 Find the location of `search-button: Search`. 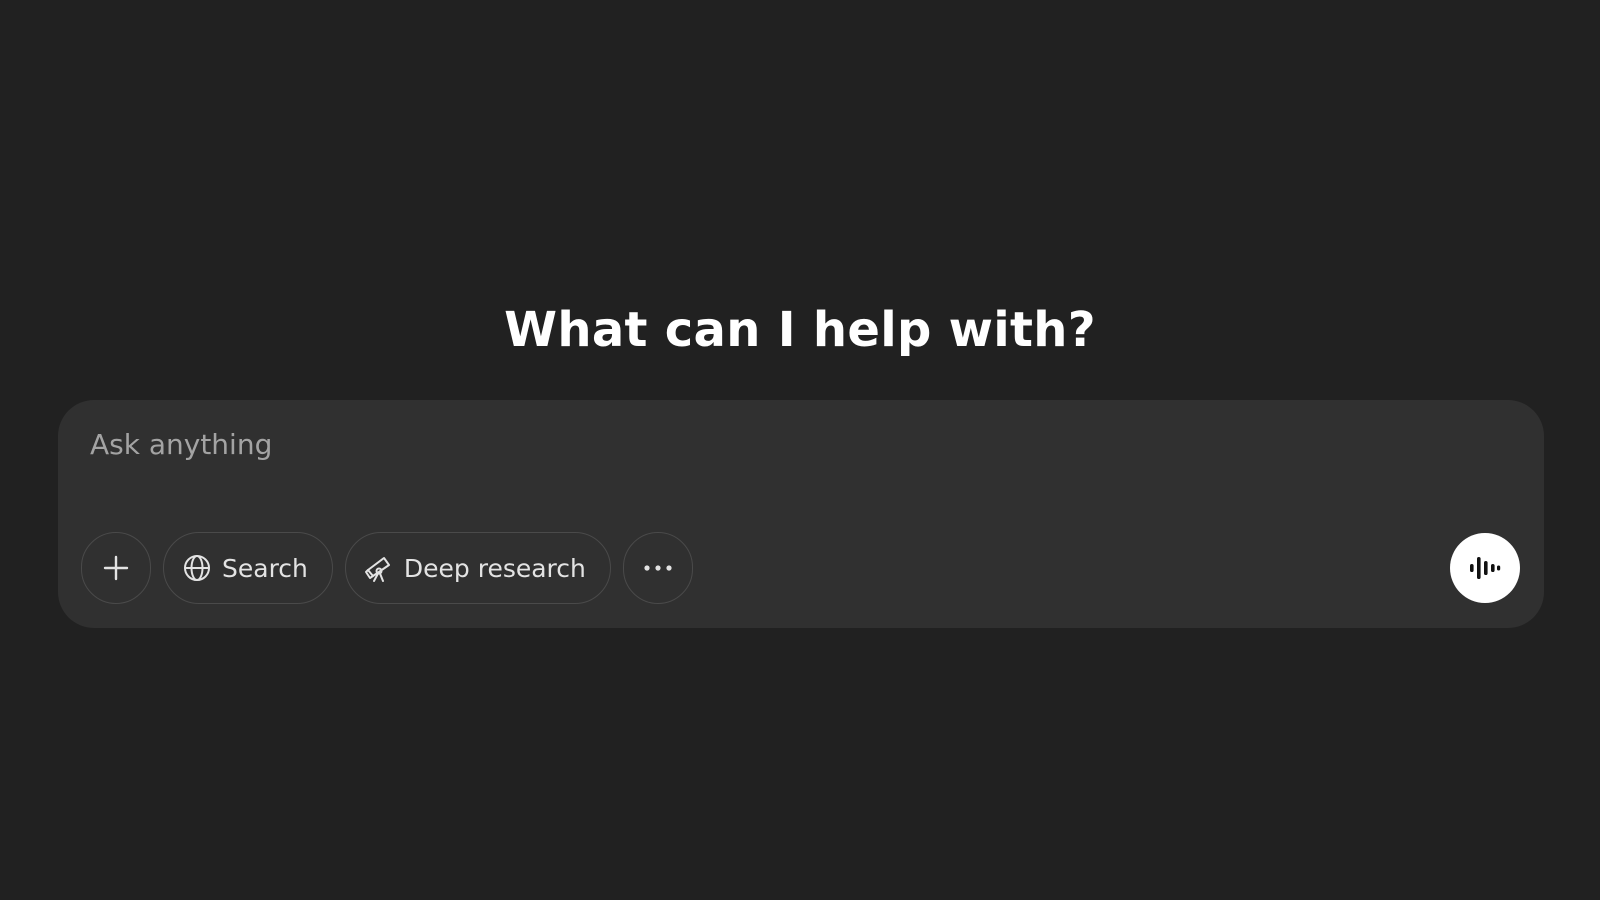

search-button: Search is located at coordinates (248, 568).